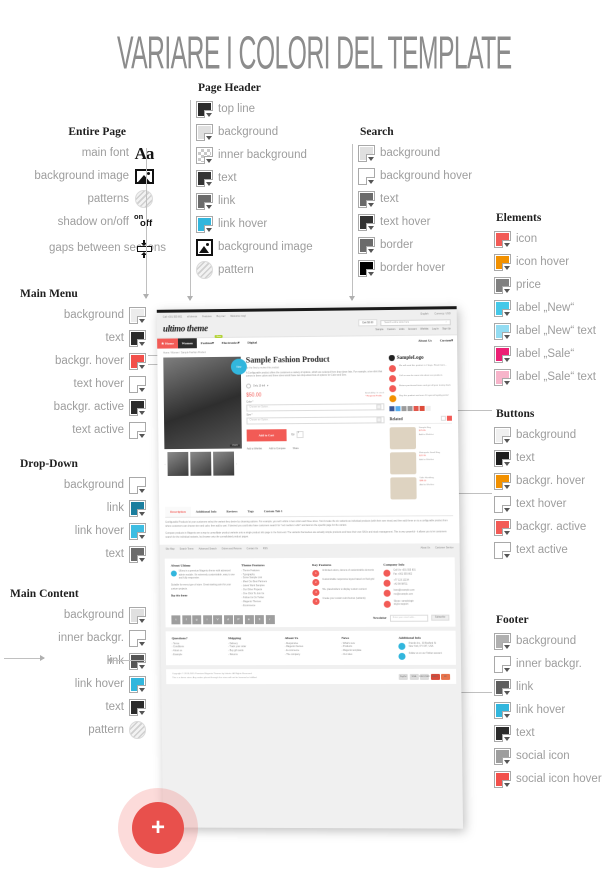 This screenshot has height=891, width=616. I want to click on option-top-line: top line, so click(254, 109).